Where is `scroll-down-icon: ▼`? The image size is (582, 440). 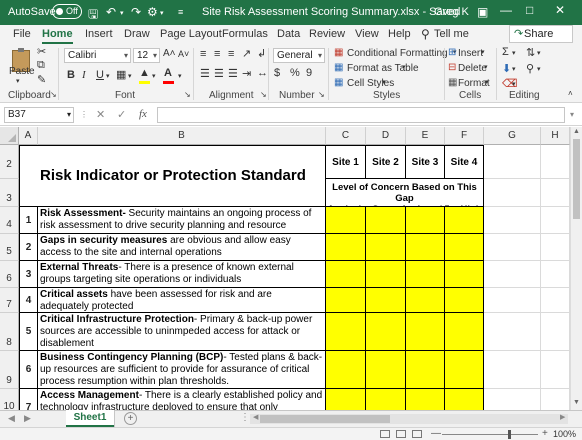 scroll-down-icon: ▼ is located at coordinates (576, 402).